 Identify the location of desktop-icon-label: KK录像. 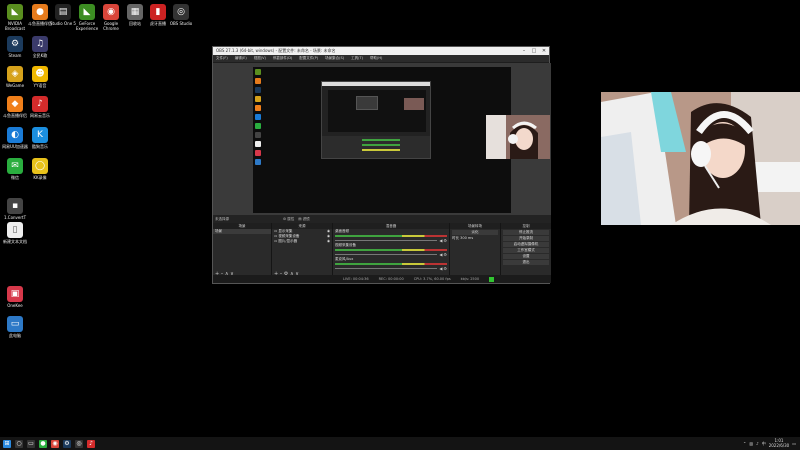
(40, 177).